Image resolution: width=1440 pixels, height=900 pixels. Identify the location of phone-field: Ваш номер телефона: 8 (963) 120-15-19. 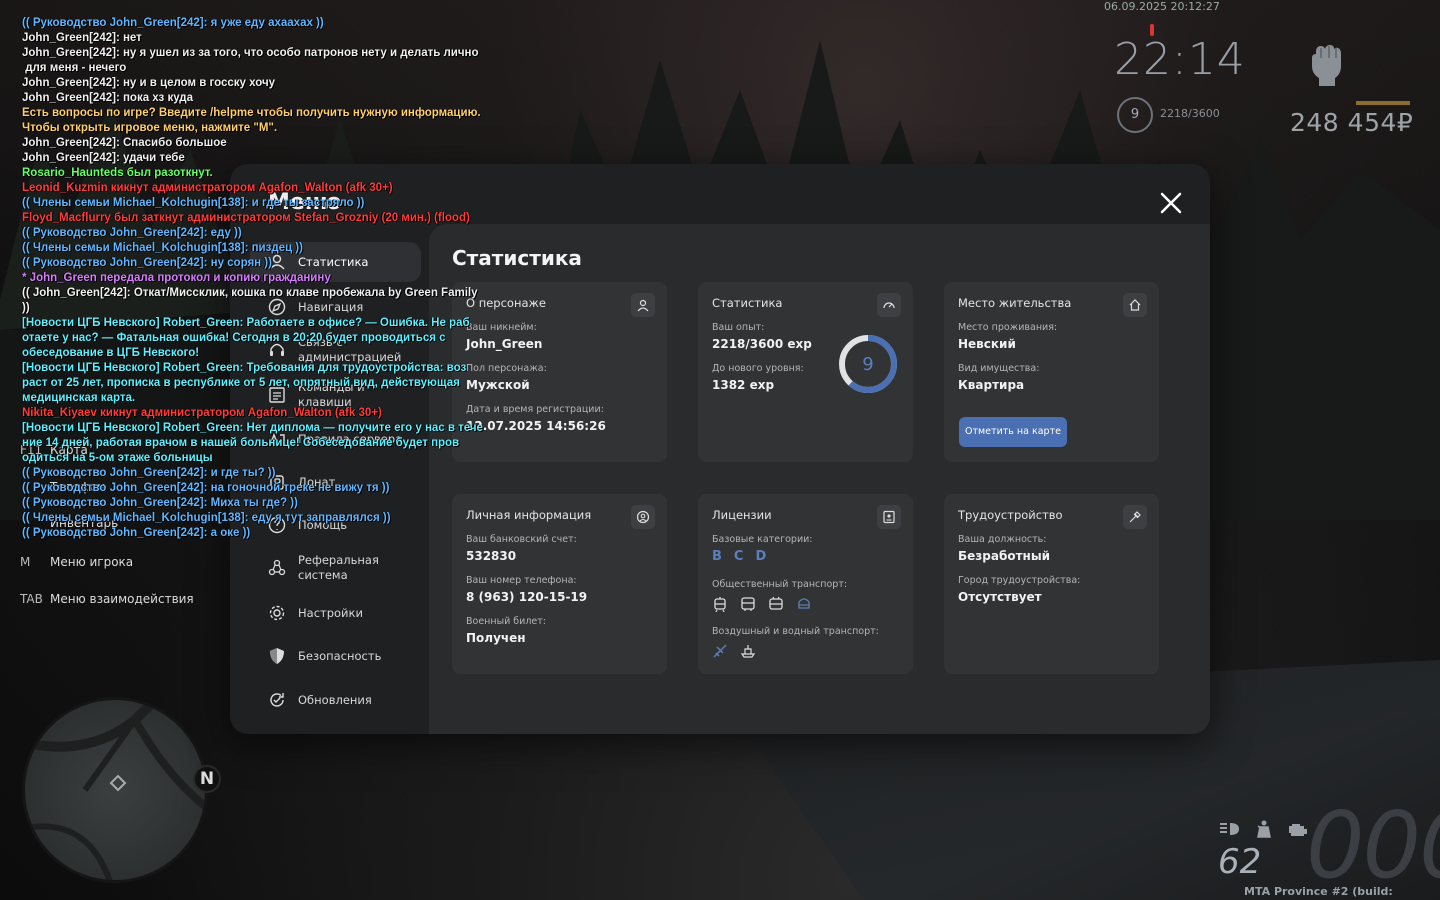
(526, 589).